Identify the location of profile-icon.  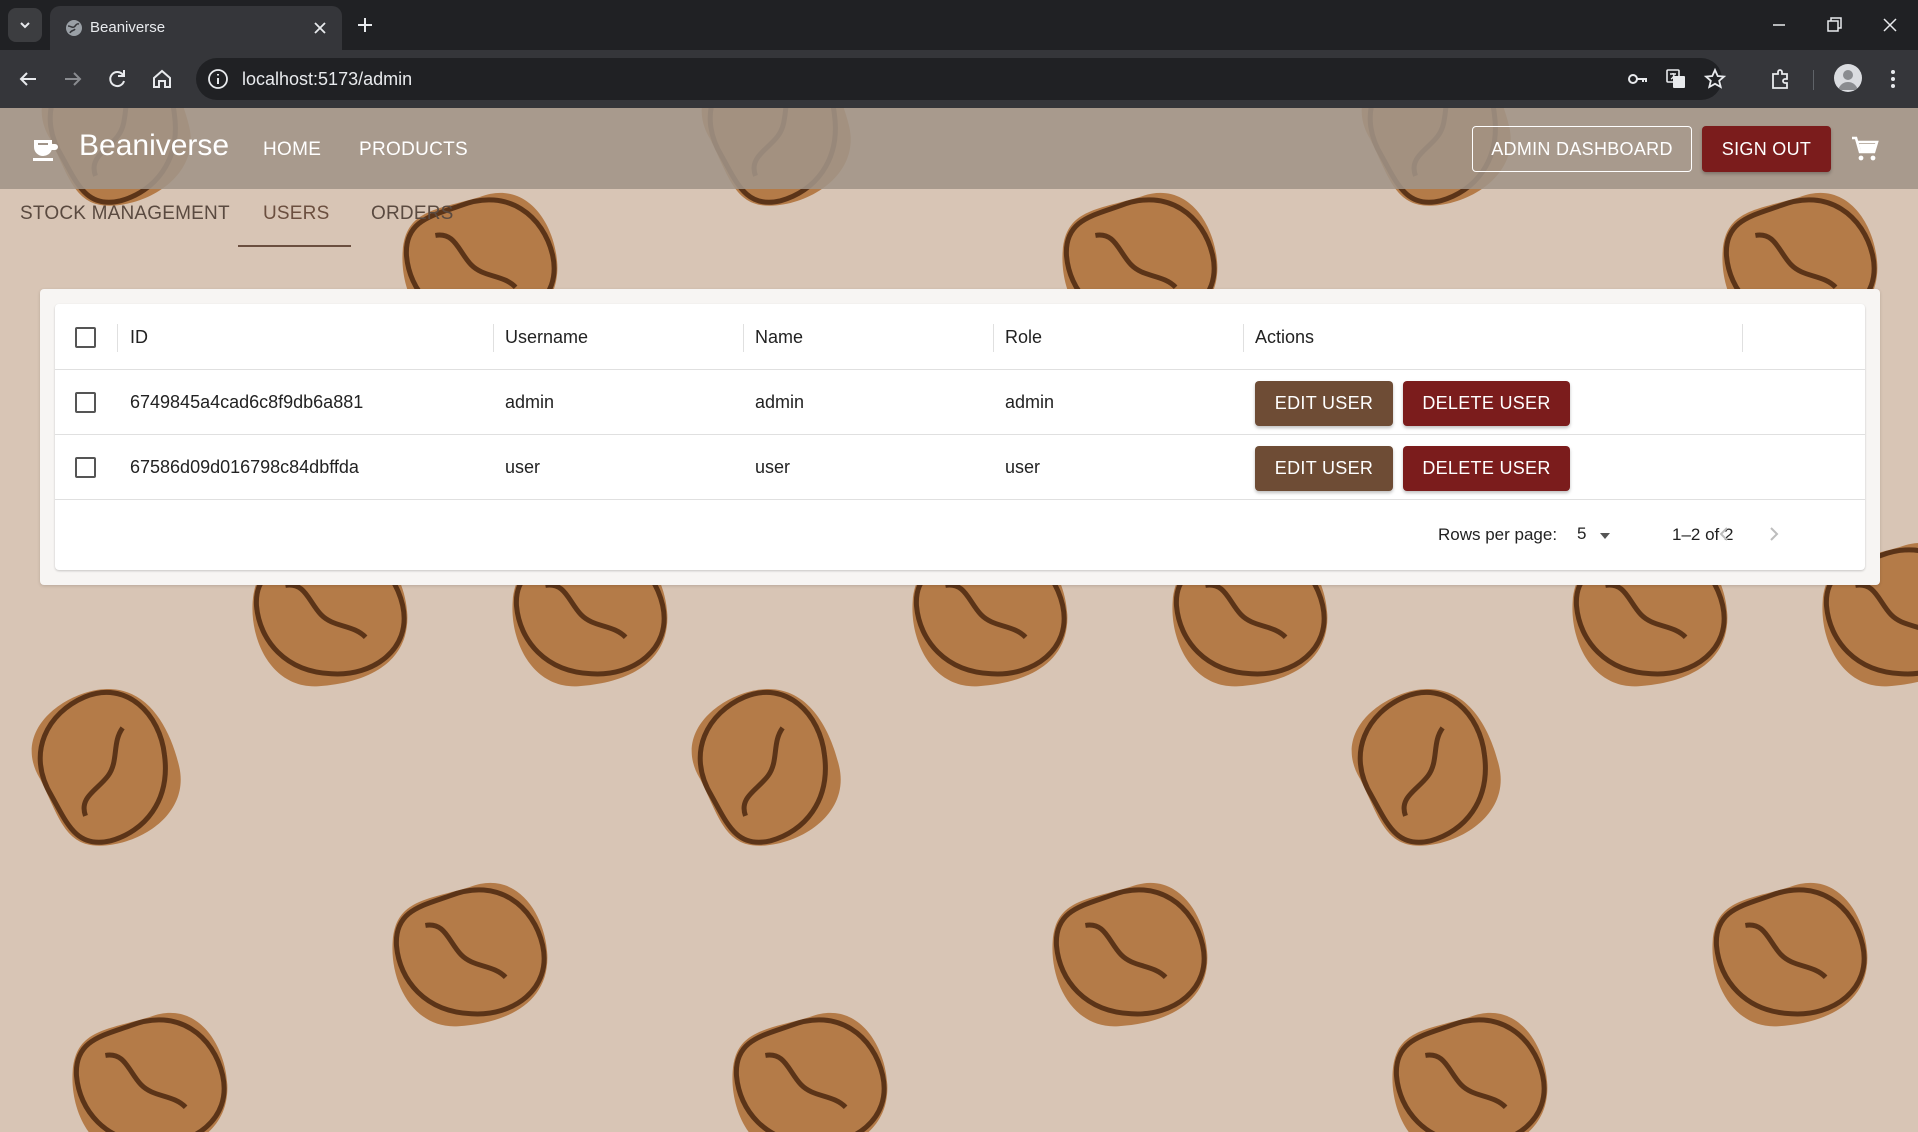
(1848, 78).